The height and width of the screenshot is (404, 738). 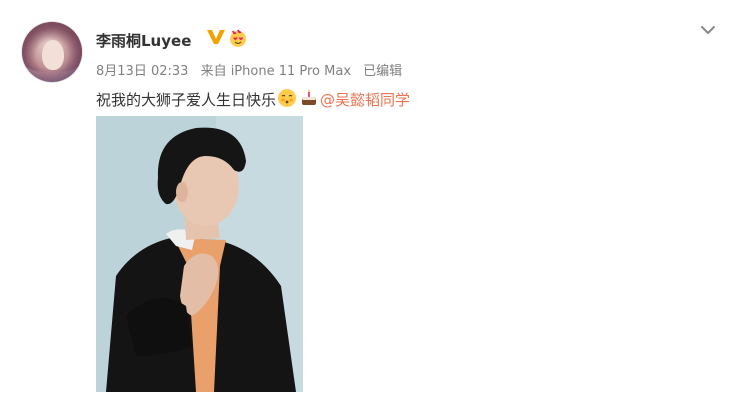 What do you see at coordinates (216, 37) in the screenshot?
I see `v-badge-icon` at bounding box center [216, 37].